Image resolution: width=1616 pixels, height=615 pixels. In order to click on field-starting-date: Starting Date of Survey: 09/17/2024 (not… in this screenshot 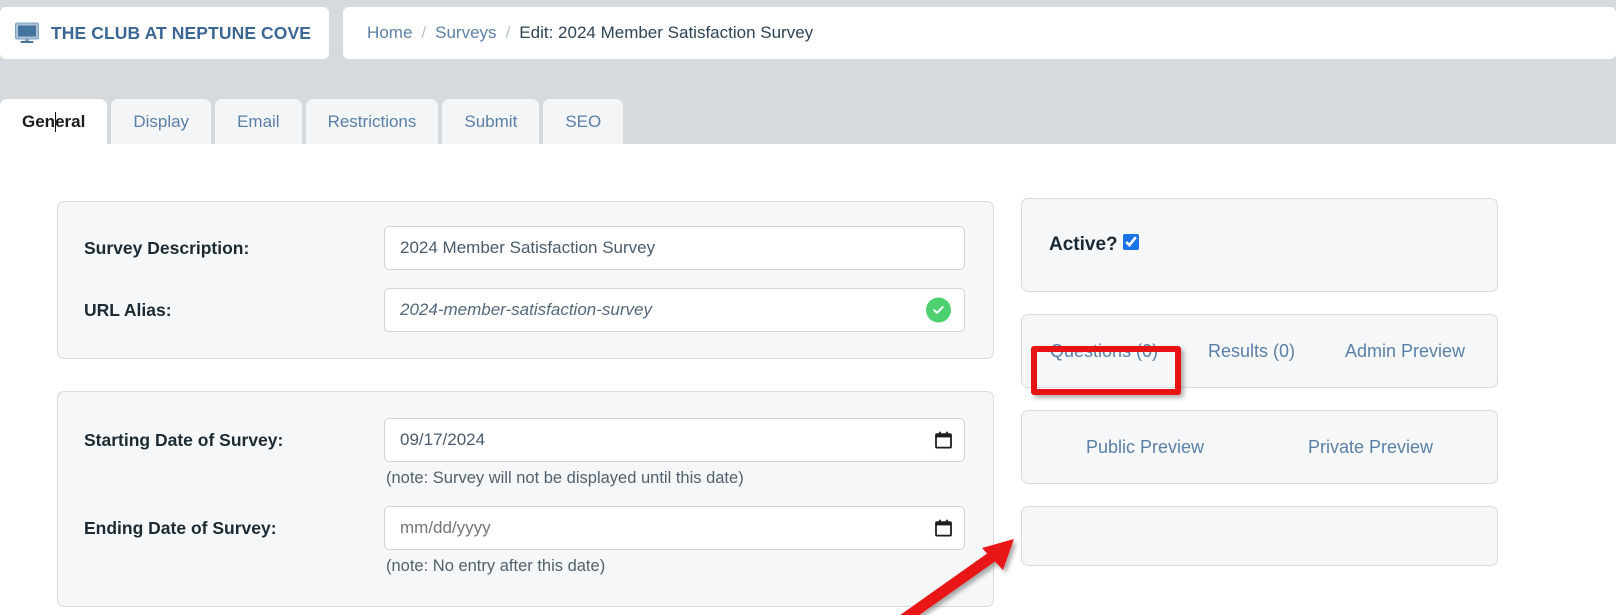, I will do `click(524, 453)`.